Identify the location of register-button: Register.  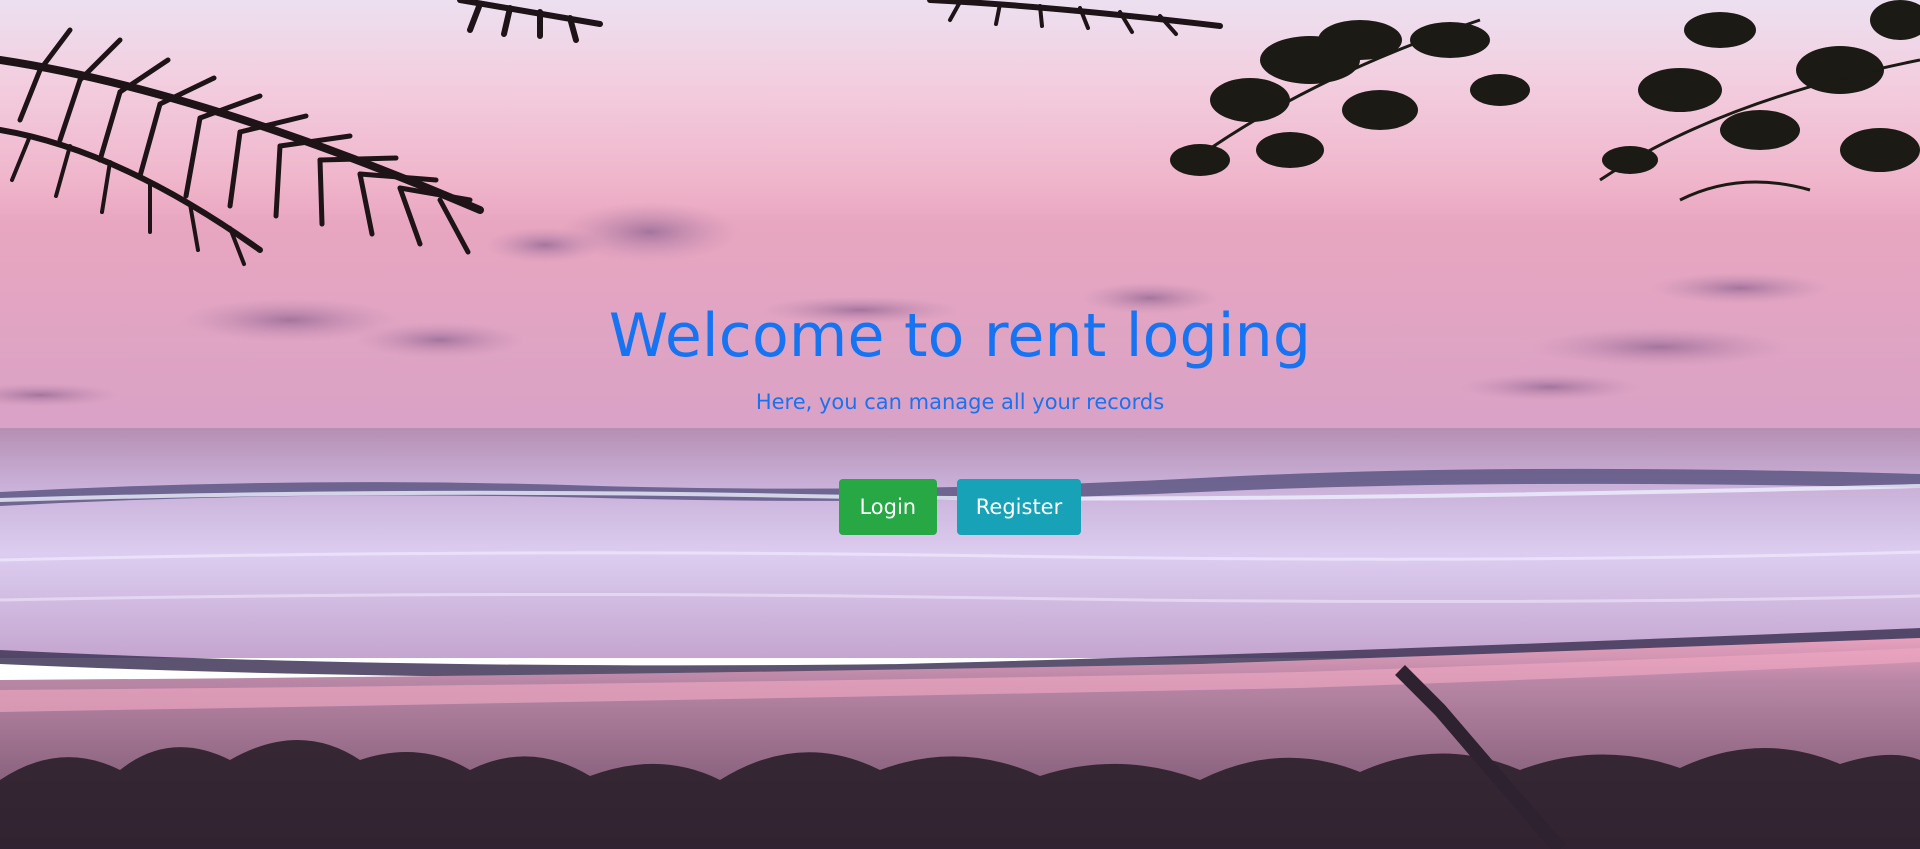
(1019, 507).